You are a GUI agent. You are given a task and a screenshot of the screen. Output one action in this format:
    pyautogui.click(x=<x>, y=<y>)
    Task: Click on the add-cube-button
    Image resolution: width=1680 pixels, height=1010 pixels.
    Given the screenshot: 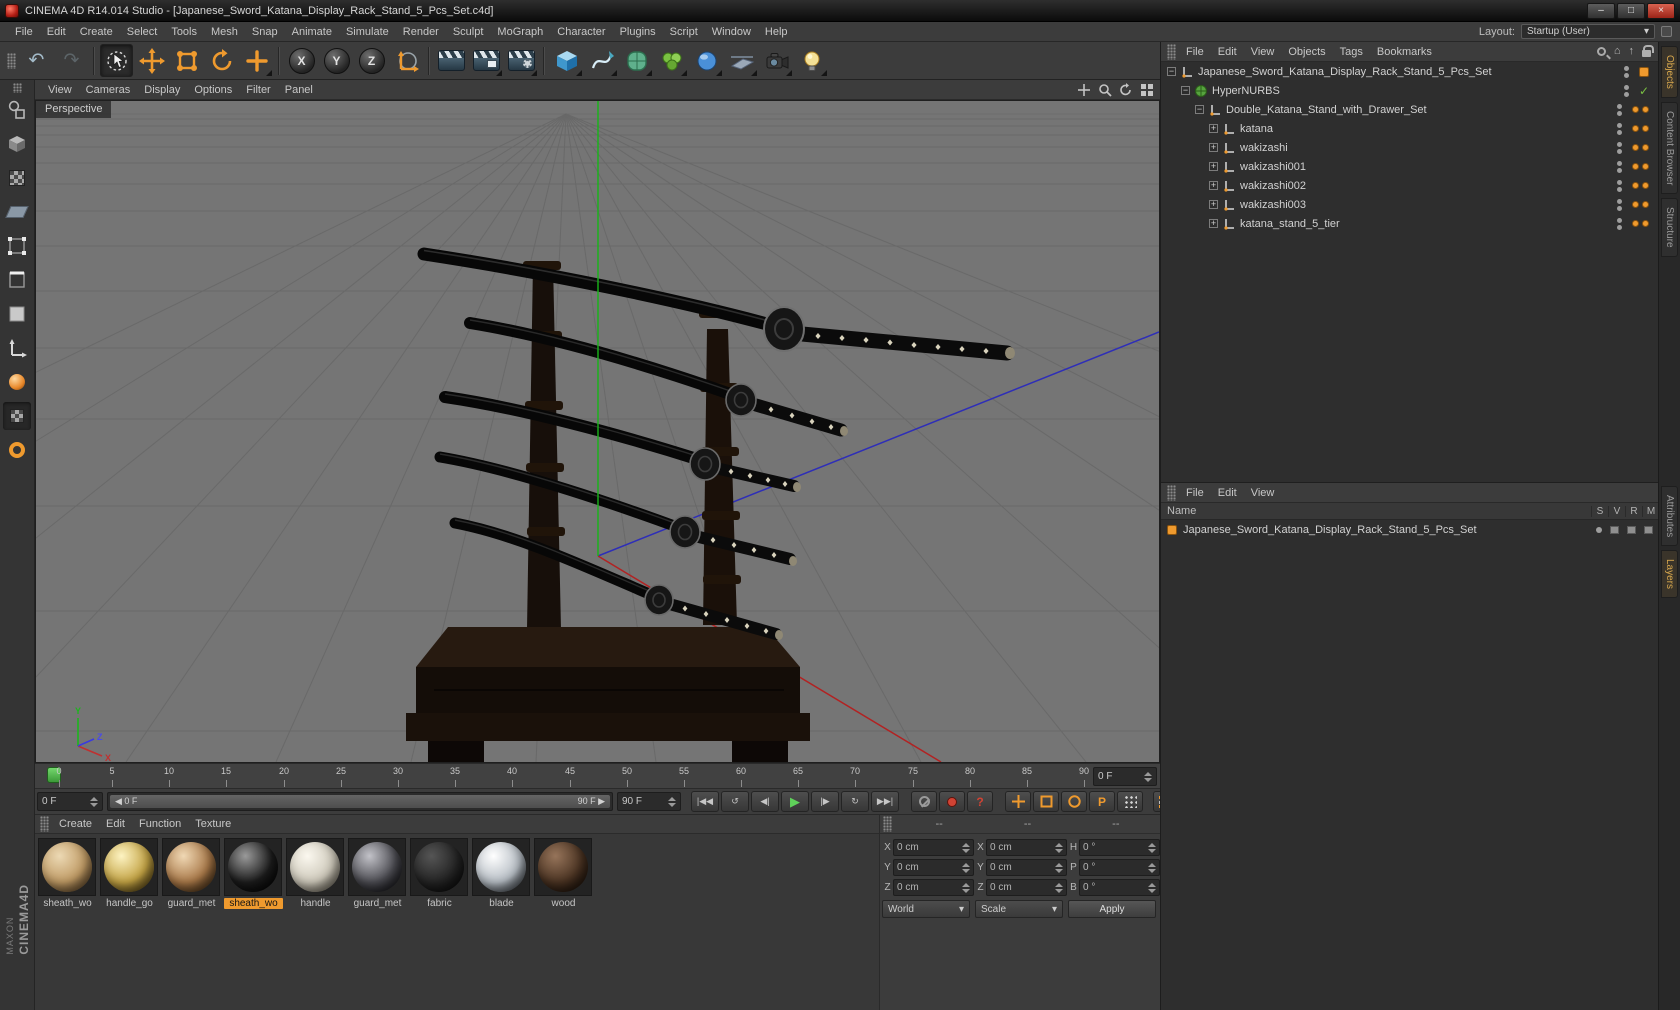 What is the action you would take?
    pyautogui.click(x=566, y=60)
    